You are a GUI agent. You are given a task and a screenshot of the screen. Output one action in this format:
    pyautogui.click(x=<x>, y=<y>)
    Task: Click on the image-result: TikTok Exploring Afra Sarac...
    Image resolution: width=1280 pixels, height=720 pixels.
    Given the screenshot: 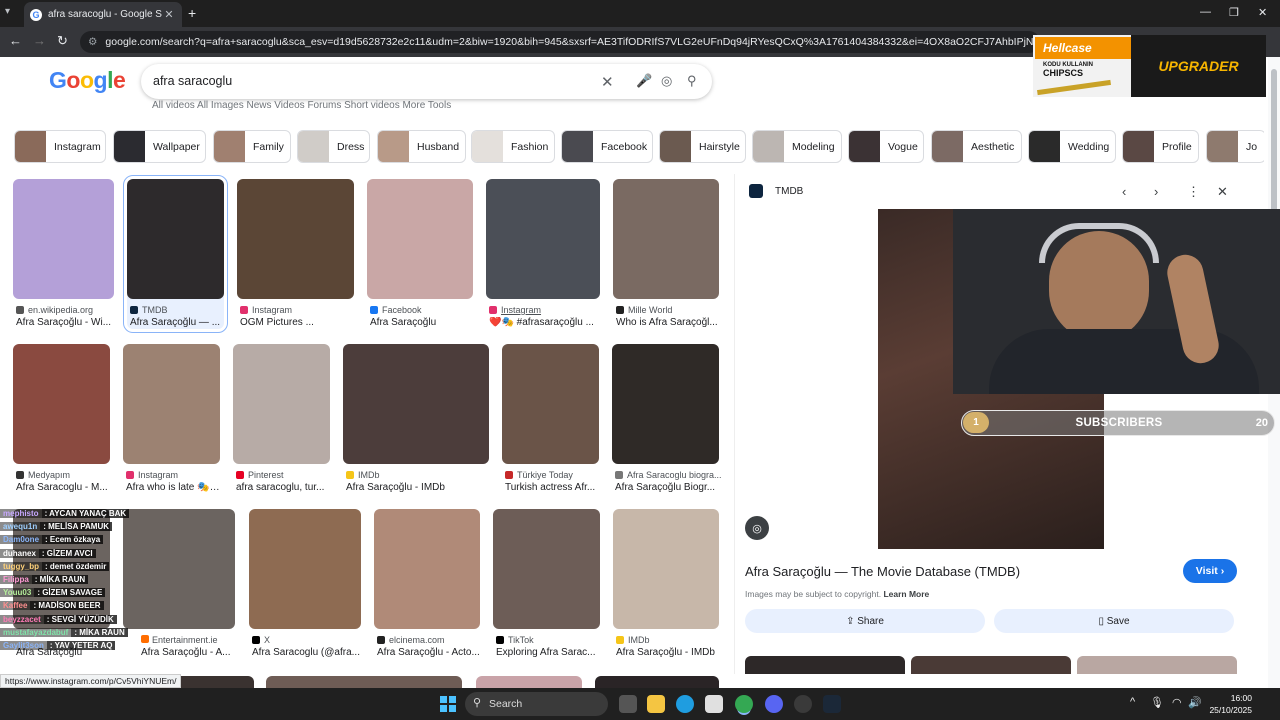 What is the action you would take?
    pyautogui.click(x=546, y=584)
    